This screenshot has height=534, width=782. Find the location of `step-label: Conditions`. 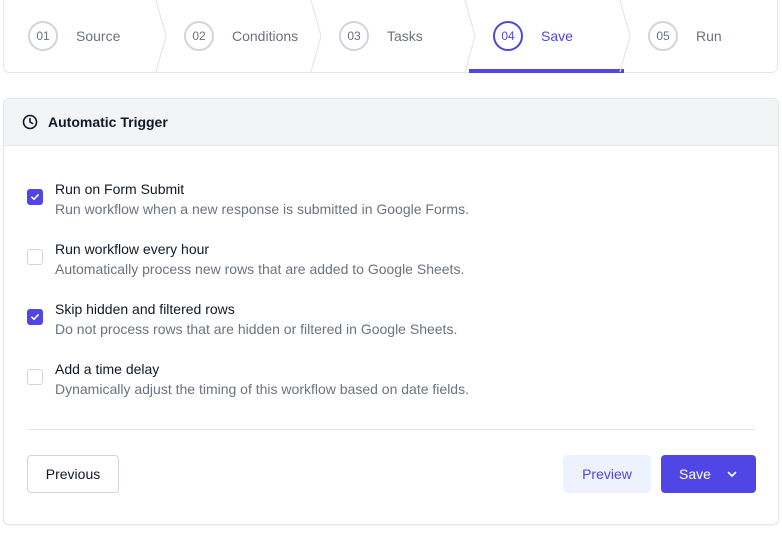

step-label: Conditions is located at coordinates (265, 36).